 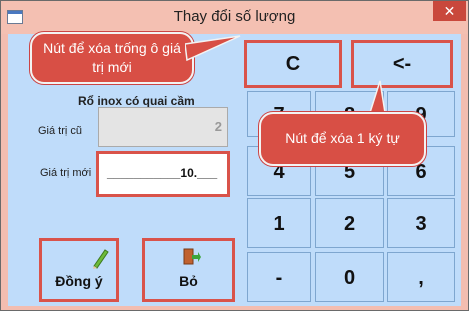 I want to click on clear-callout: Nút để xóa trống ô giá trị mới, so click(x=112, y=58).